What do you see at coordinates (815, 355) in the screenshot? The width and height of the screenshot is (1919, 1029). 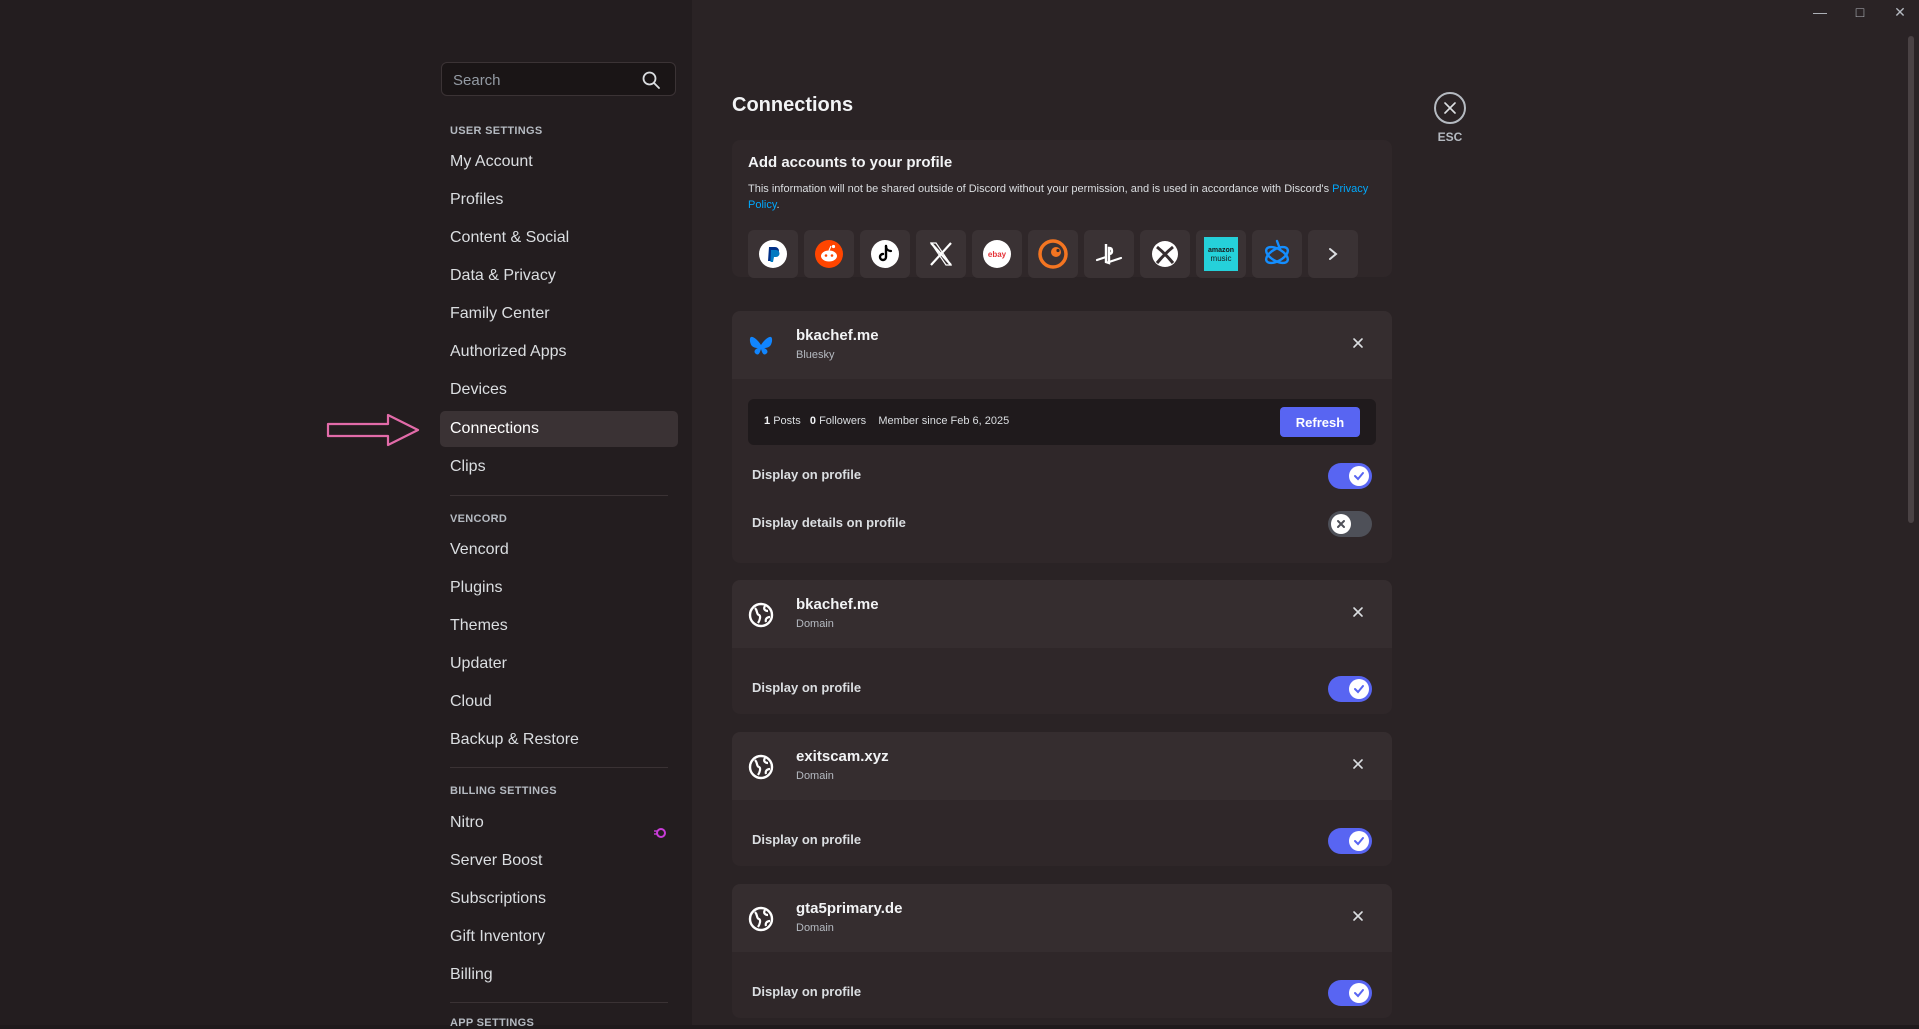 I see `connection-type: Bluesky` at bounding box center [815, 355].